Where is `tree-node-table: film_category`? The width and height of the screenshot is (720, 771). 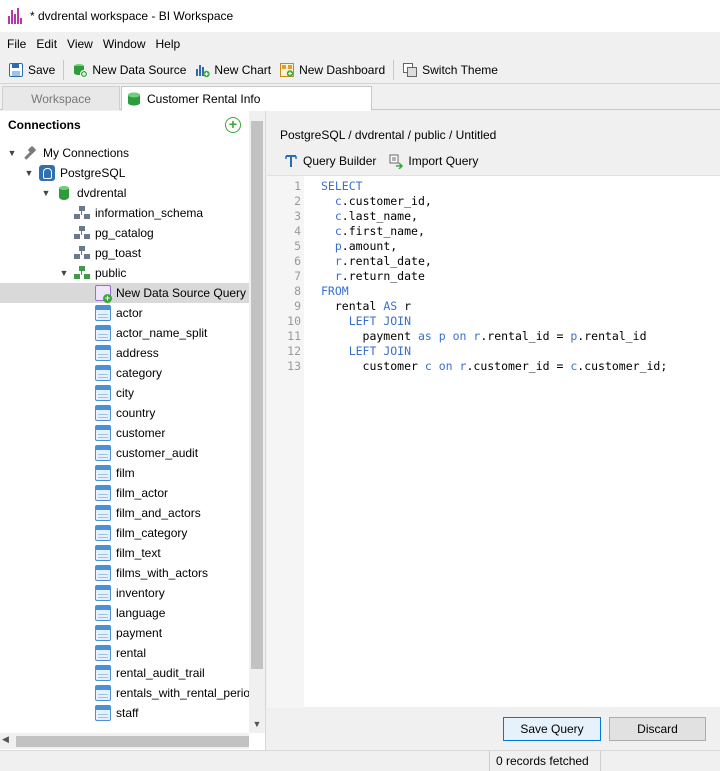
tree-node-table: film_category is located at coordinates (124, 533).